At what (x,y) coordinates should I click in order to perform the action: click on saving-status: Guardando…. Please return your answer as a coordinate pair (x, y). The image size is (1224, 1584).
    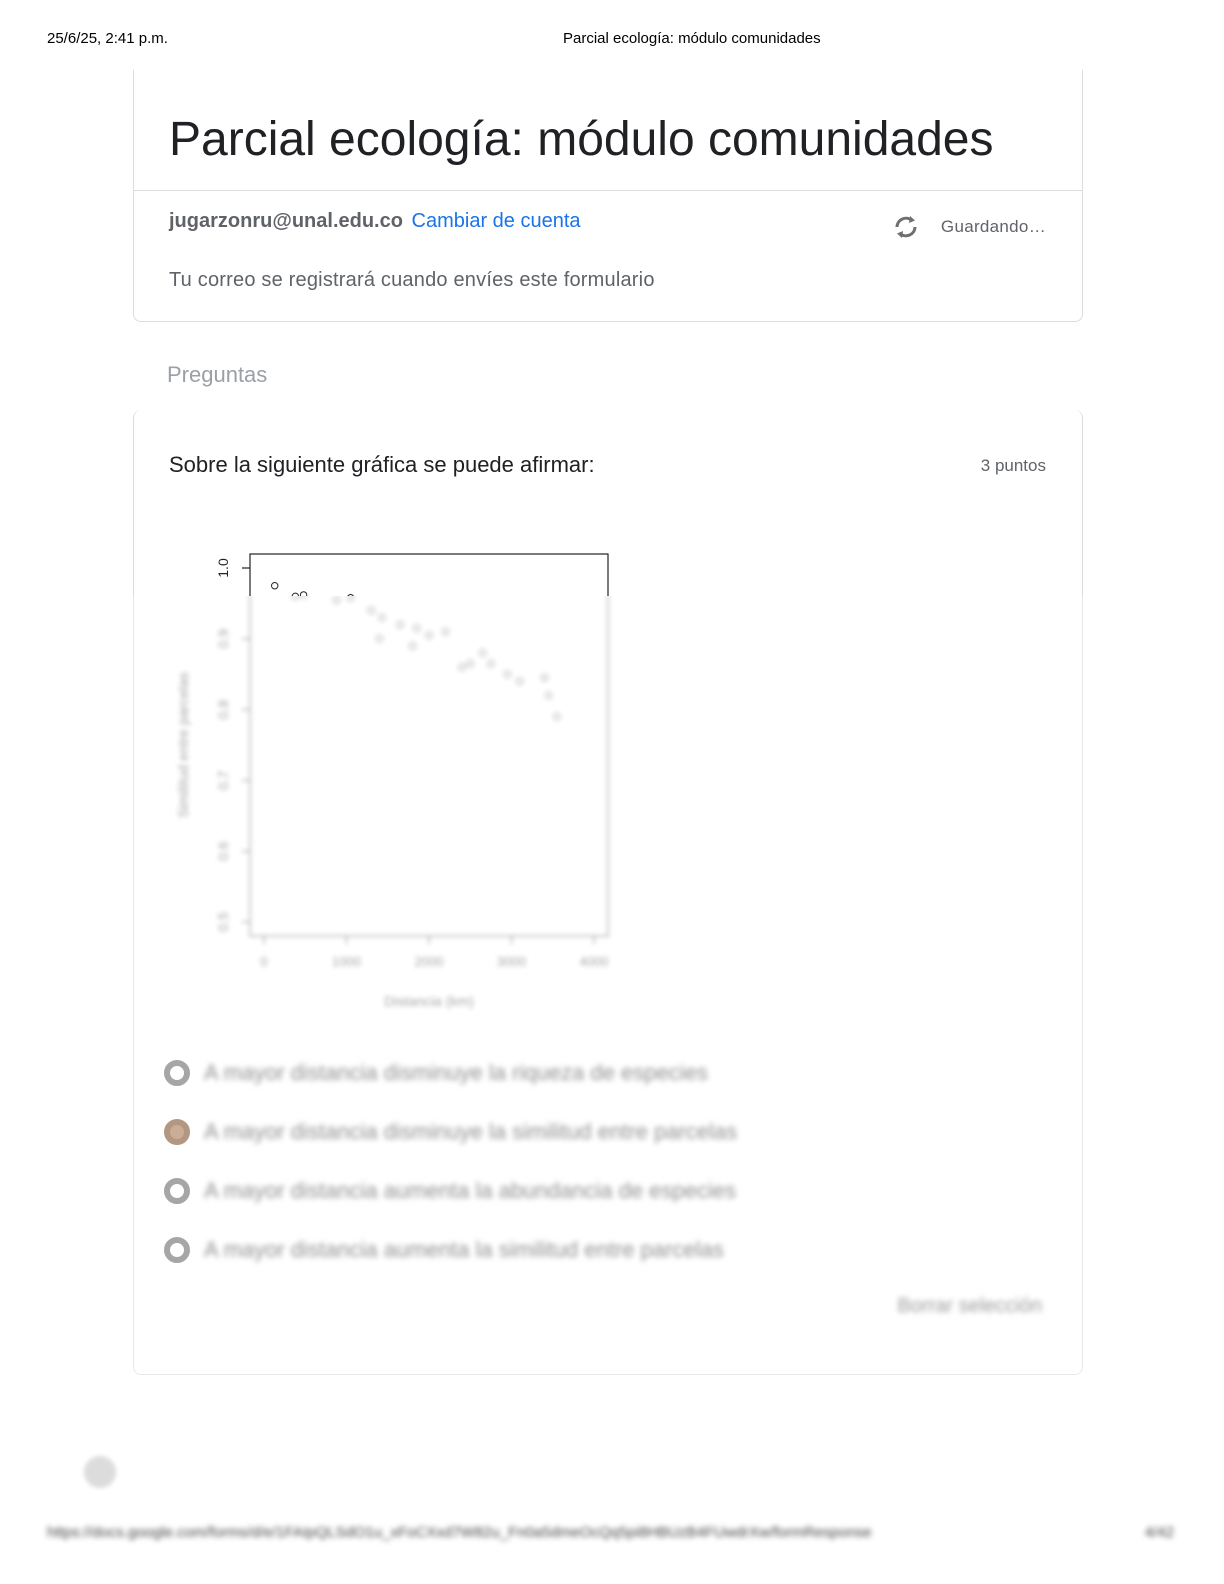
    Looking at the image, I should click on (968, 227).